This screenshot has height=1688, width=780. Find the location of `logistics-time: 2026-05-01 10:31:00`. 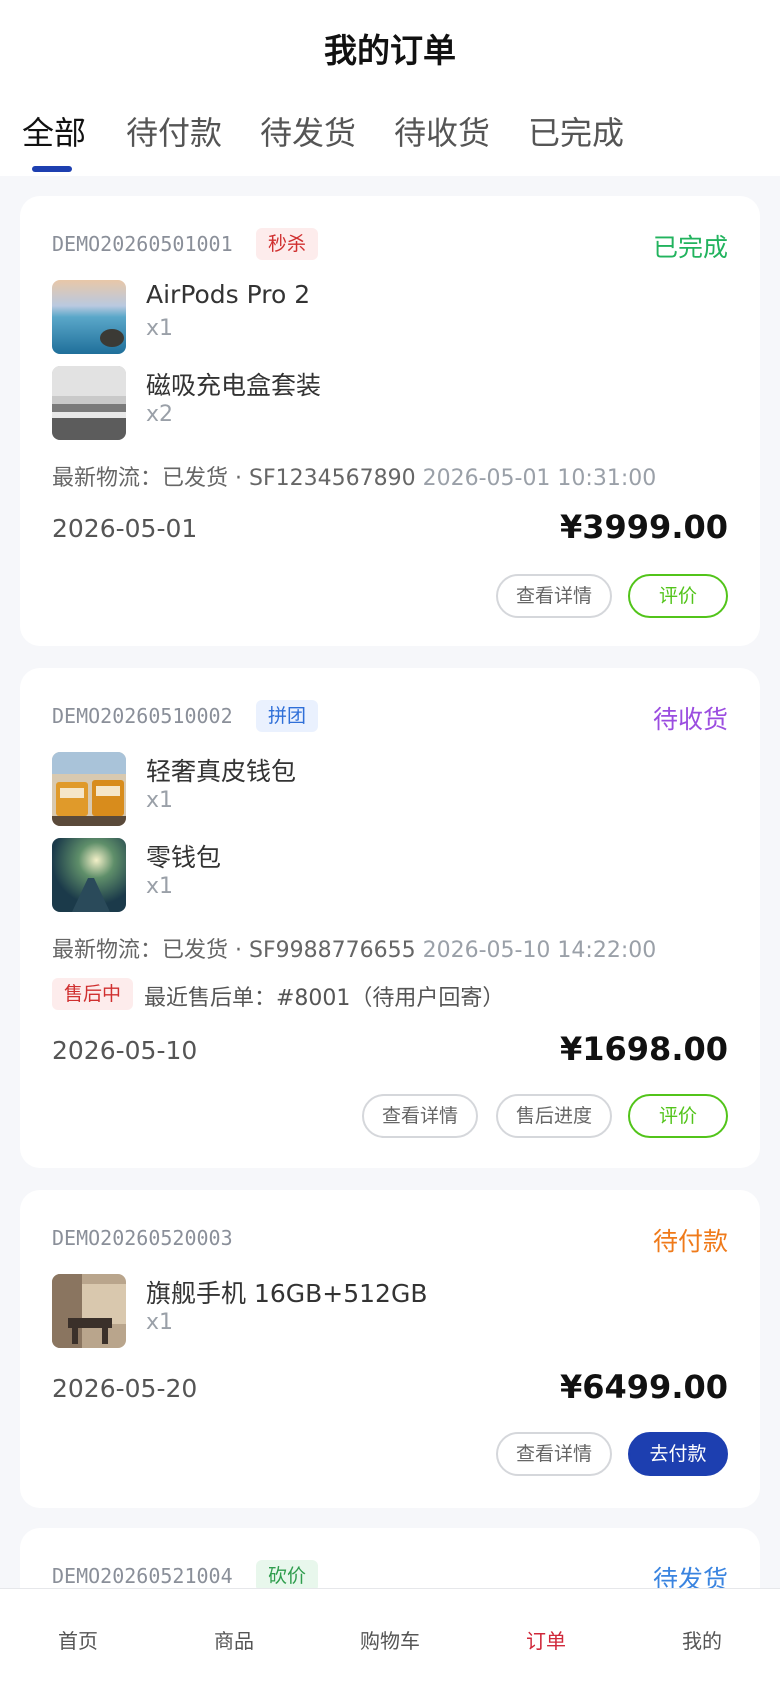

logistics-time: 2026-05-01 10:31:00 is located at coordinates (539, 478).